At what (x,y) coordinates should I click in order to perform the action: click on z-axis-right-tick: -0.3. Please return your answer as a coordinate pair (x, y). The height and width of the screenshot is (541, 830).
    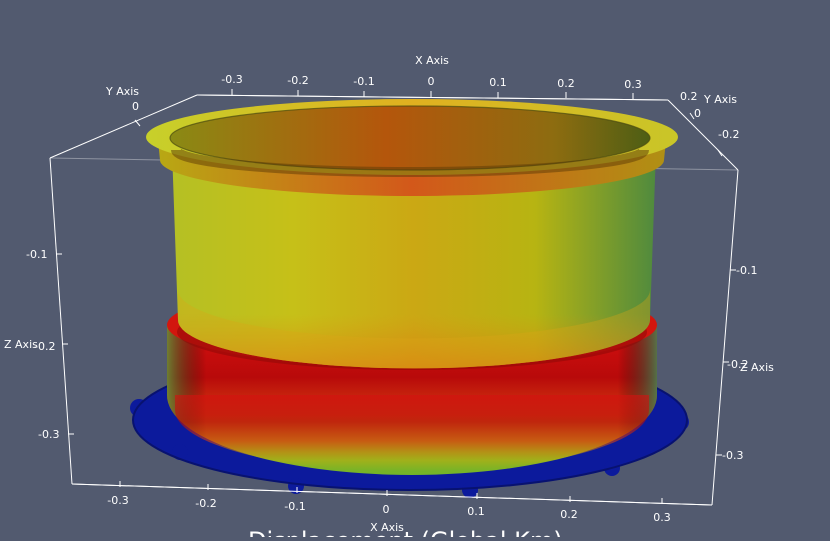
    Looking at the image, I should click on (732, 455).